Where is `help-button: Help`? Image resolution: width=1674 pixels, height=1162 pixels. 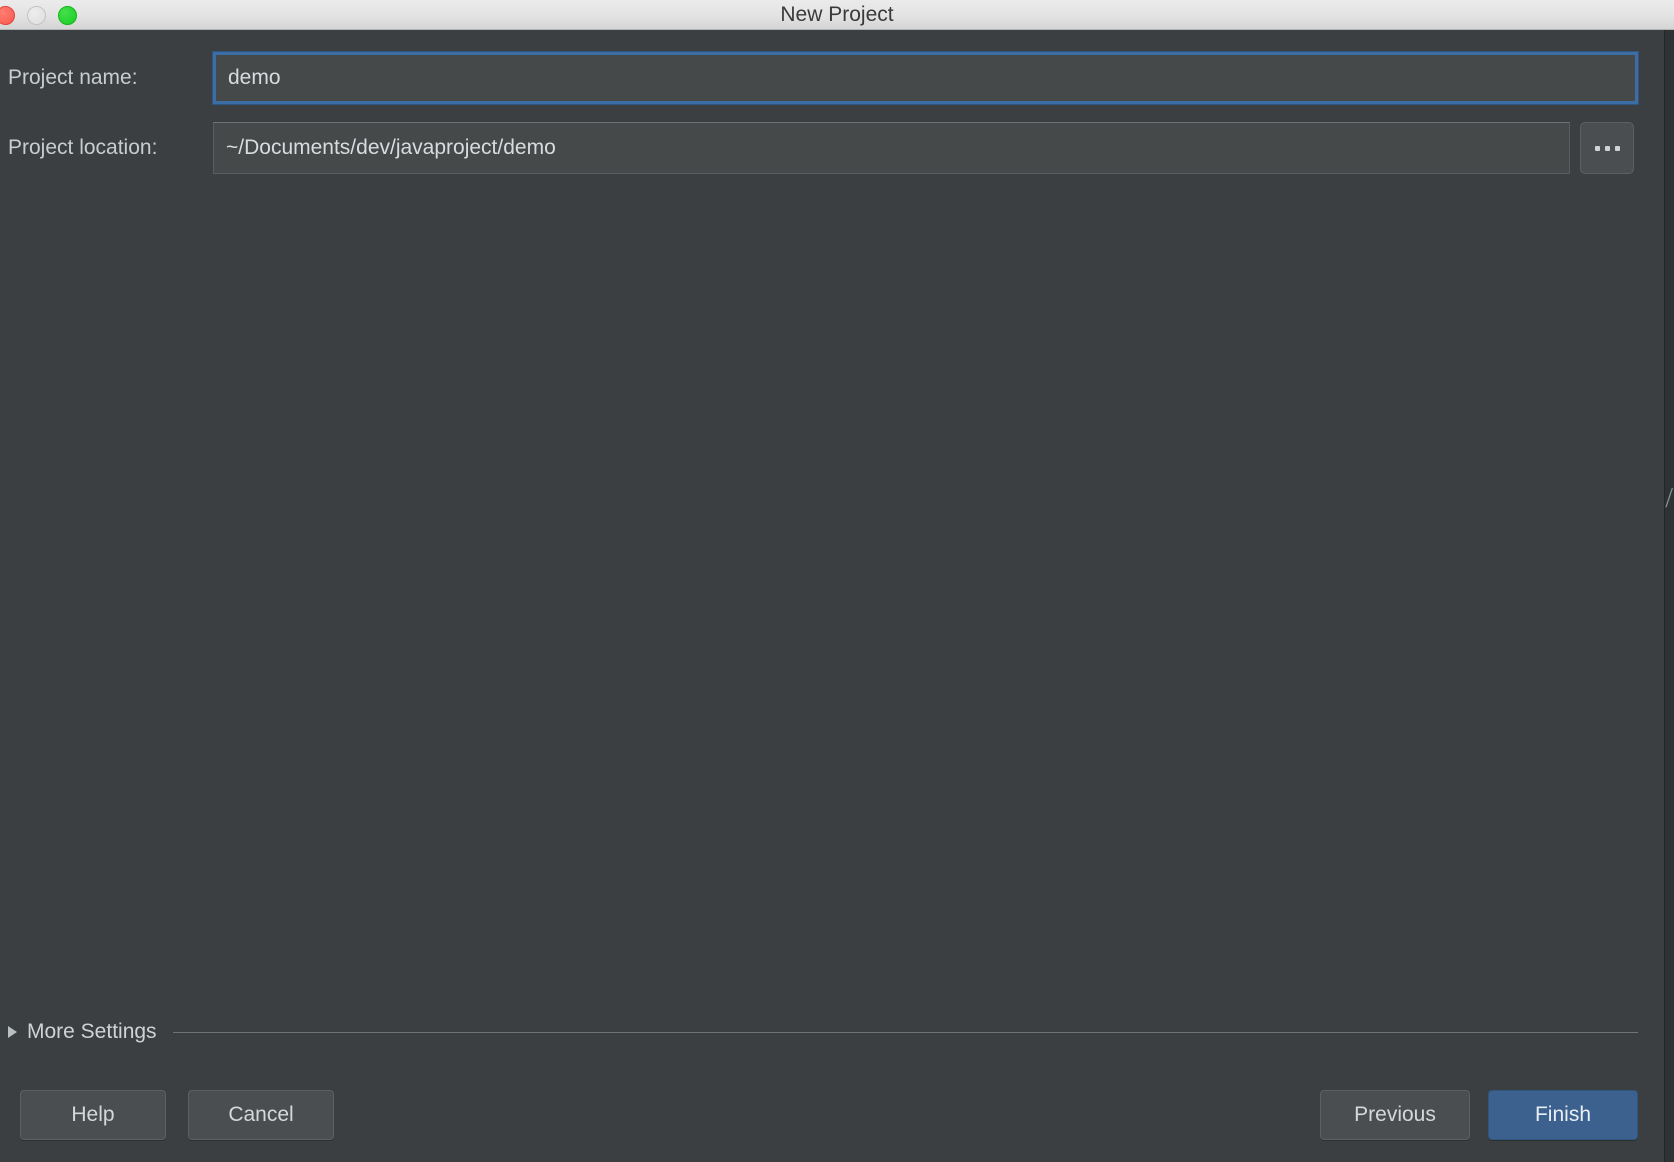
help-button: Help is located at coordinates (93, 1115).